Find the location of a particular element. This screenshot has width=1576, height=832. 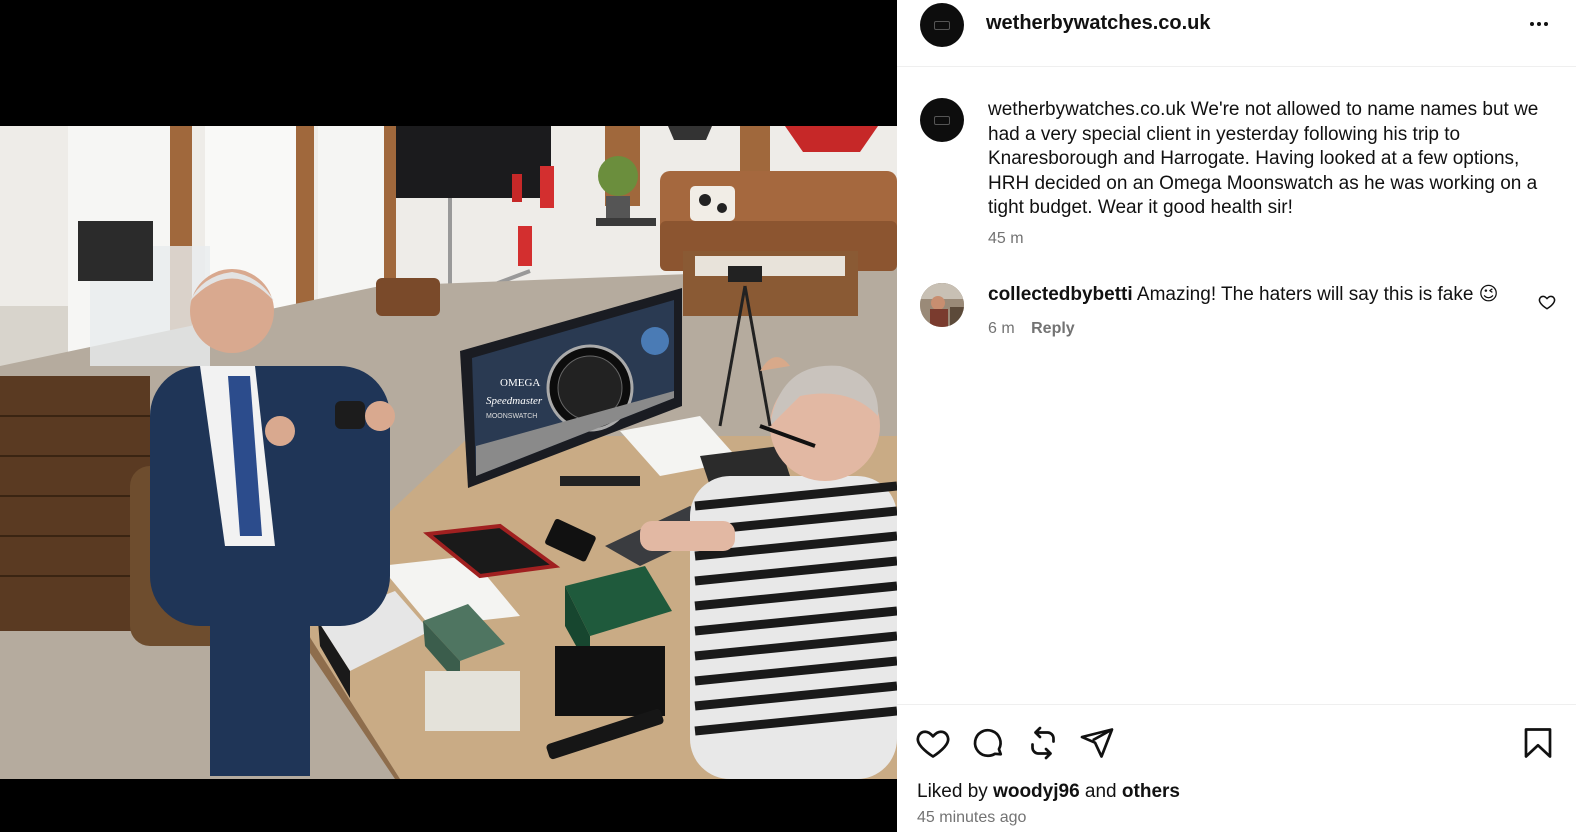

repost-icon is located at coordinates (1043, 743).